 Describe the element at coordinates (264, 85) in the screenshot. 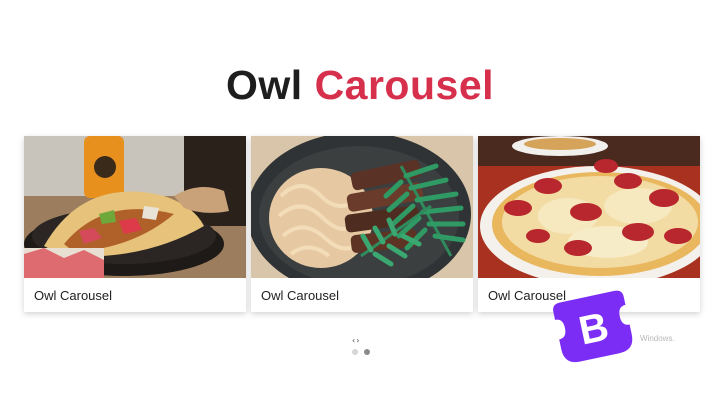

I see `title-word-owl: Owl` at that location.